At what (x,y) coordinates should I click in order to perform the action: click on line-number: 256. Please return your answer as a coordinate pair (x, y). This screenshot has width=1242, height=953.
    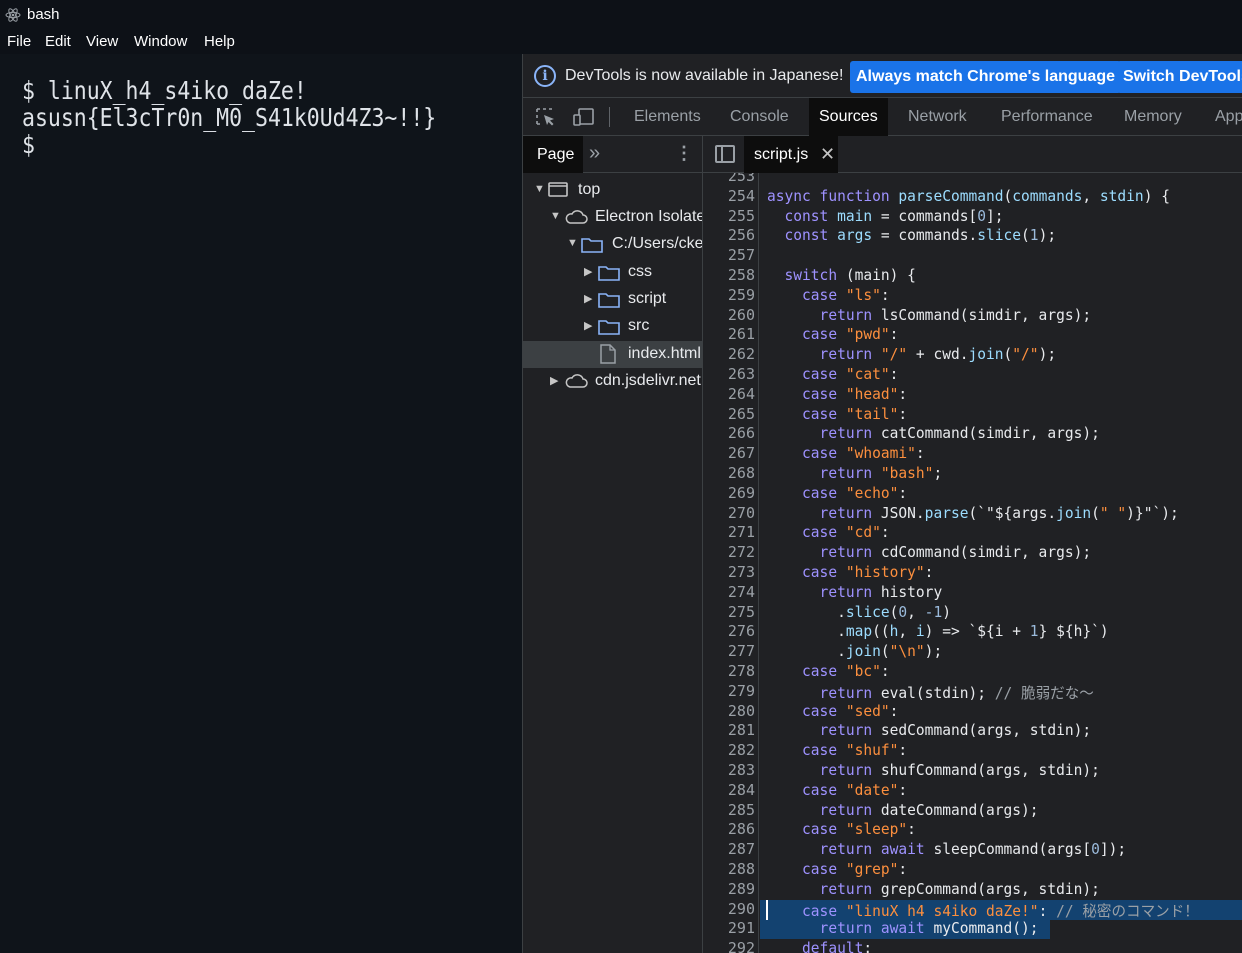
    Looking at the image, I should click on (741, 235).